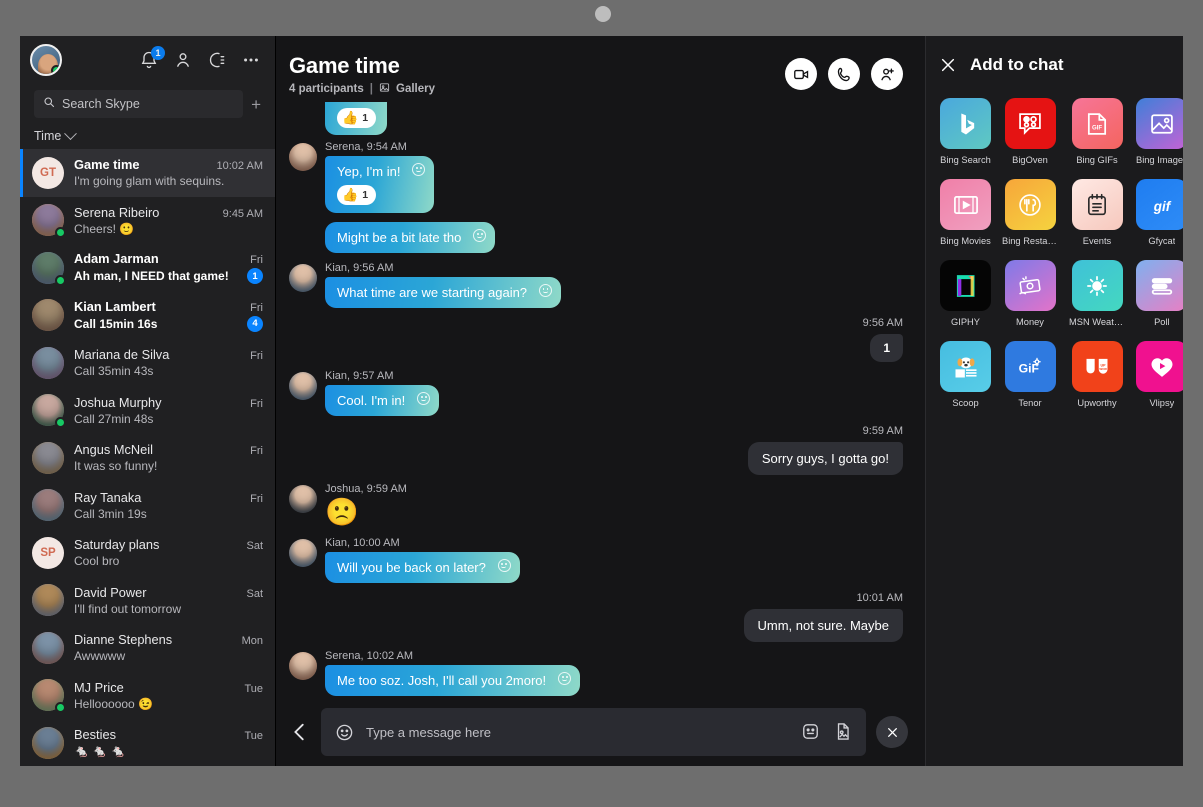  What do you see at coordinates (118, 402) in the screenshot?
I see `chat-item-name: Joshua Murphy` at bounding box center [118, 402].